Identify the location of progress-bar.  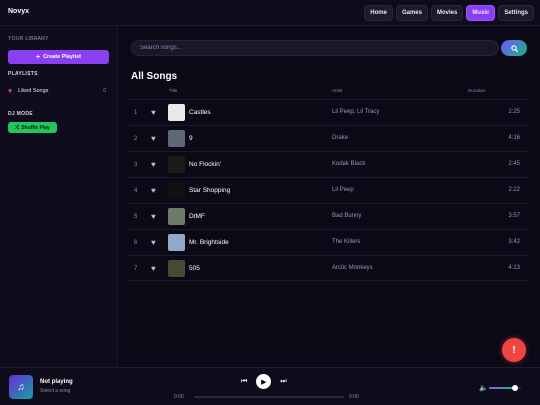
(269, 397).